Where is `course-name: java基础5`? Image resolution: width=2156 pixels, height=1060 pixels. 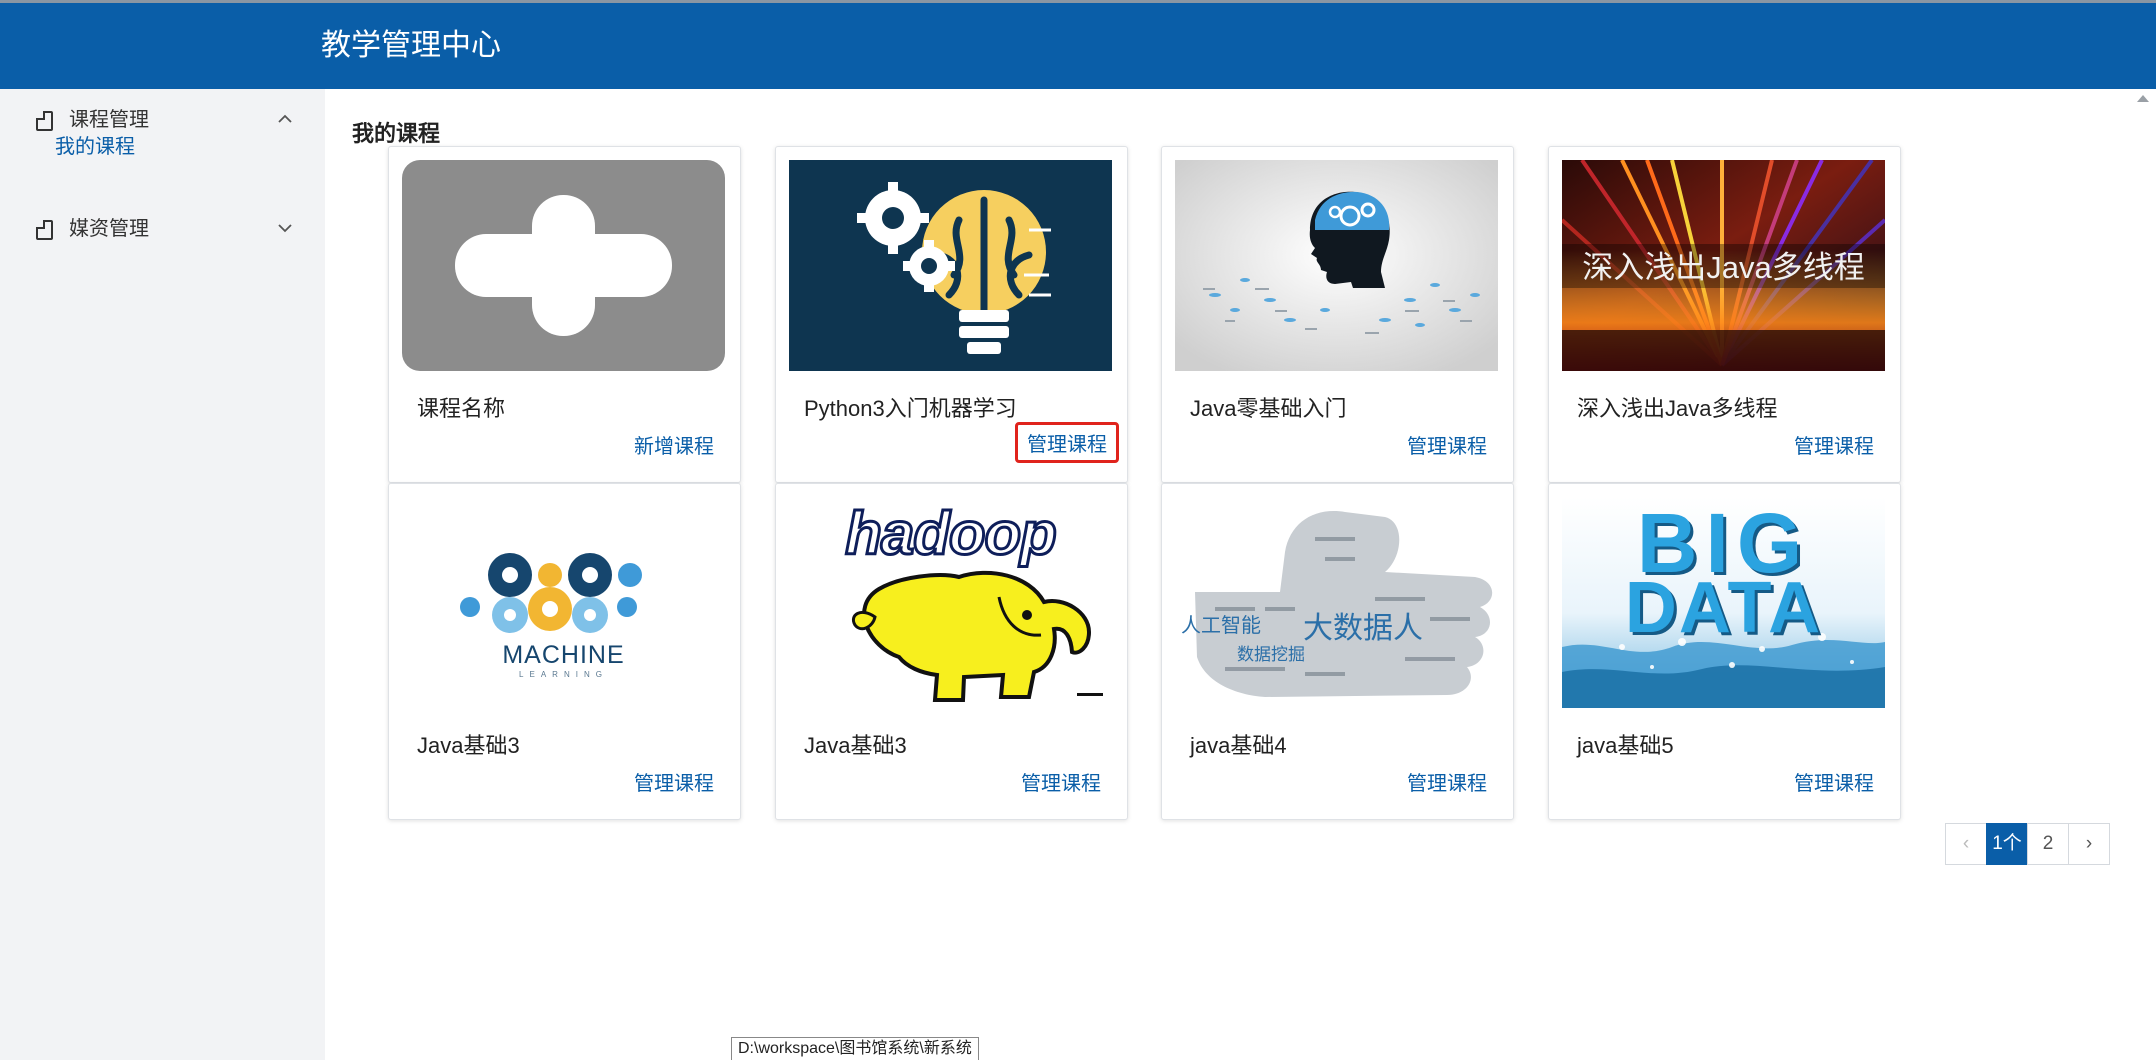 course-name: java基础5 is located at coordinates (1625, 745).